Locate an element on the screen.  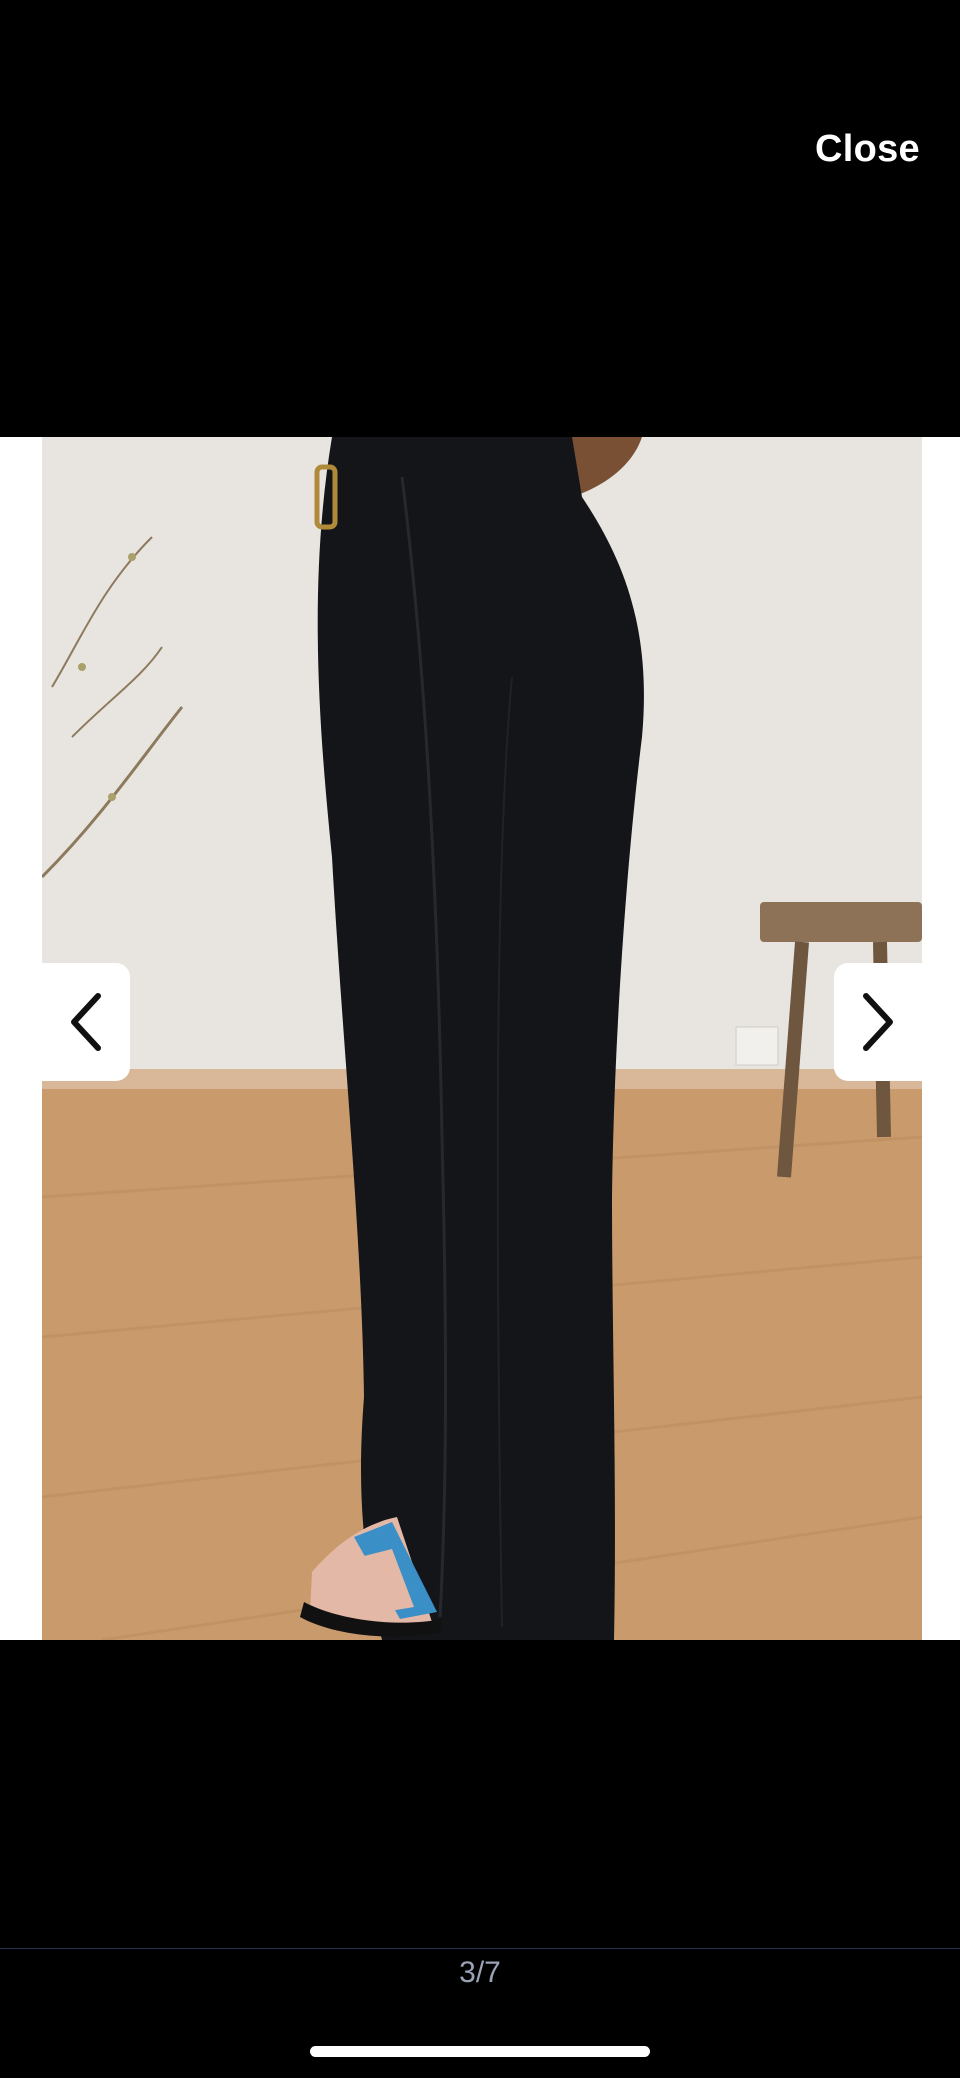
next-image-button is located at coordinates (878, 1022).